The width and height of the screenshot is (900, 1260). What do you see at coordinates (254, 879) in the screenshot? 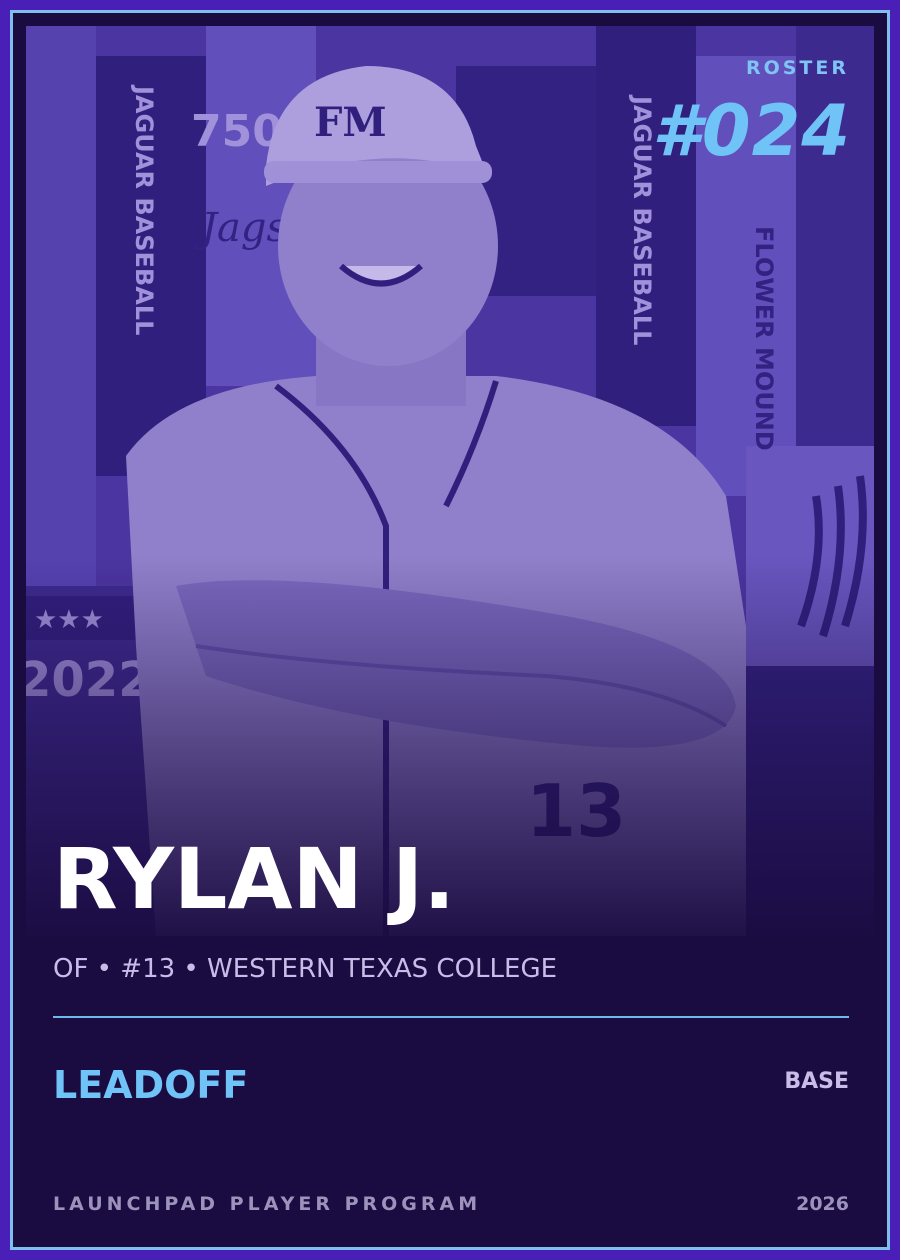
I see `player-name: RYLAN J.` at bounding box center [254, 879].